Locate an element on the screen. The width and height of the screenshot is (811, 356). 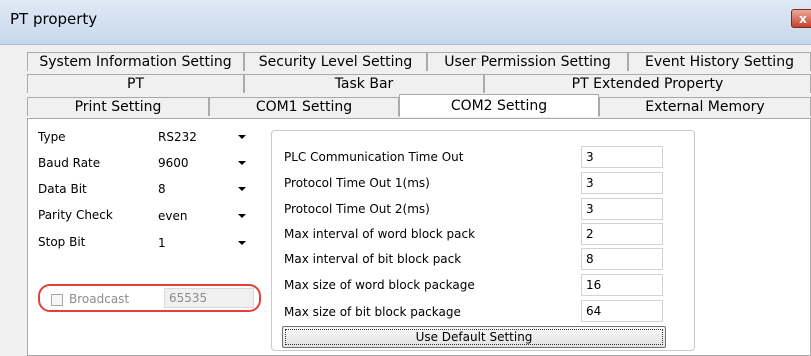
tab-com2-setting: COM2 Setting is located at coordinates (499, 105).